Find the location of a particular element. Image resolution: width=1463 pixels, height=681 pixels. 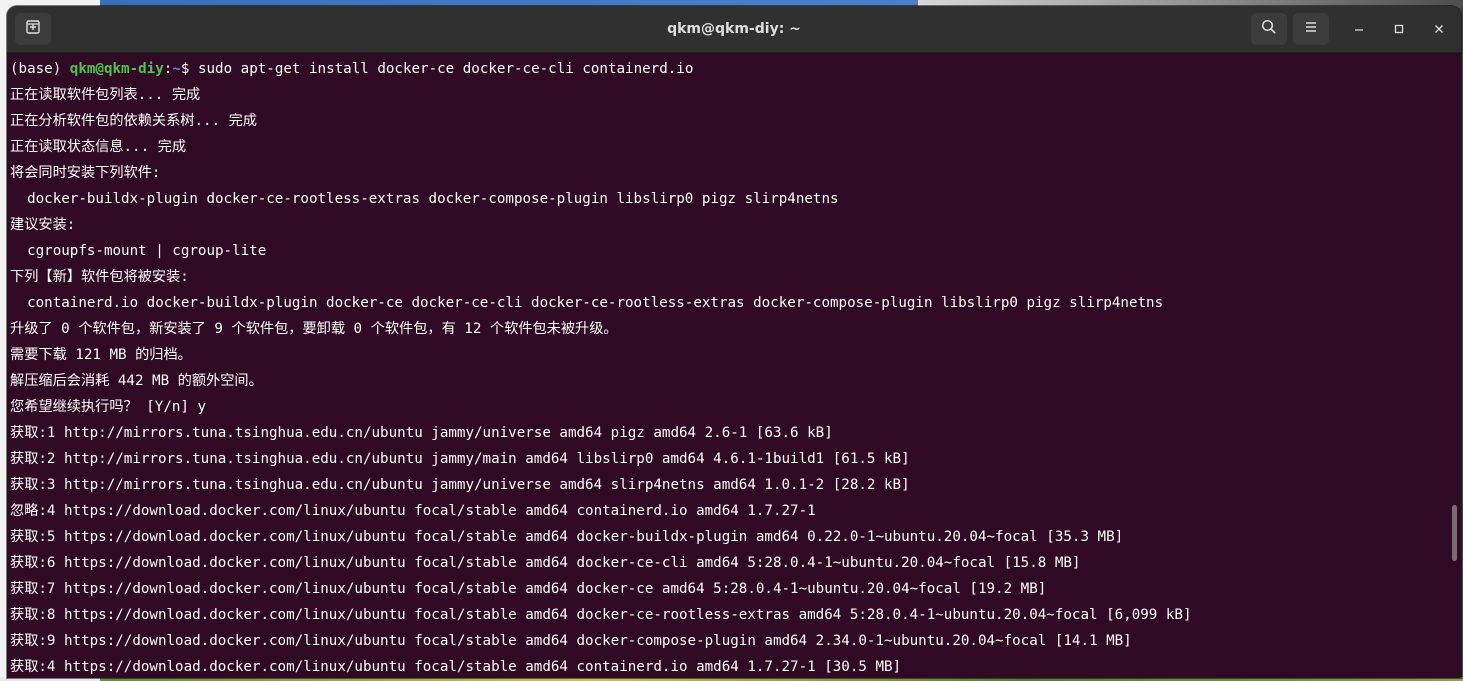

output-line: 正在读取状态信息... 完成 is located at coordinates (98, 147).